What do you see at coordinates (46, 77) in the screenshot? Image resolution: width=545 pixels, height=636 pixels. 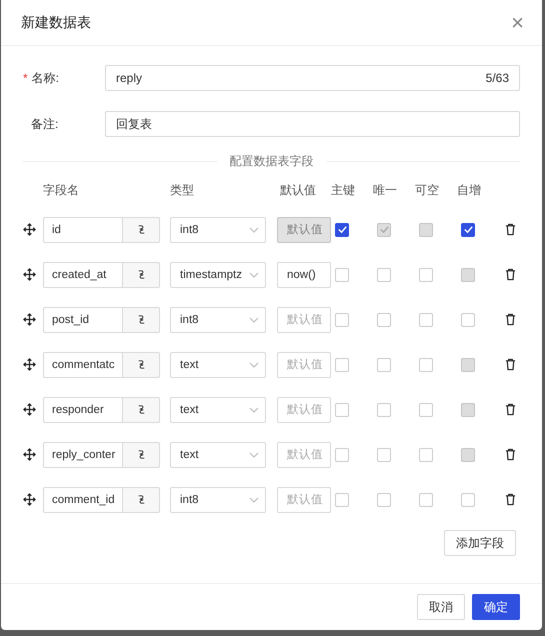 I see `name-label-text: 名称:` at bounding box center [46, 77].